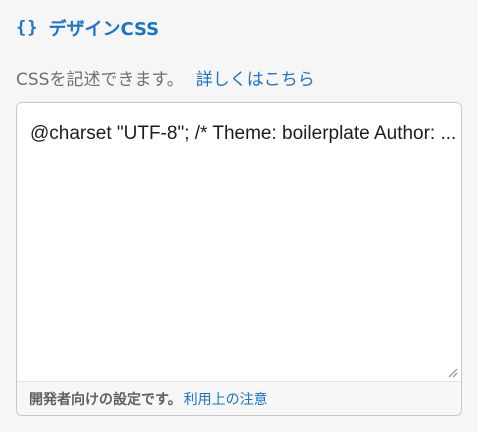 The image size is (478, 432). I want to click on section-heading: {} デザインCSS, so click(87, 28).